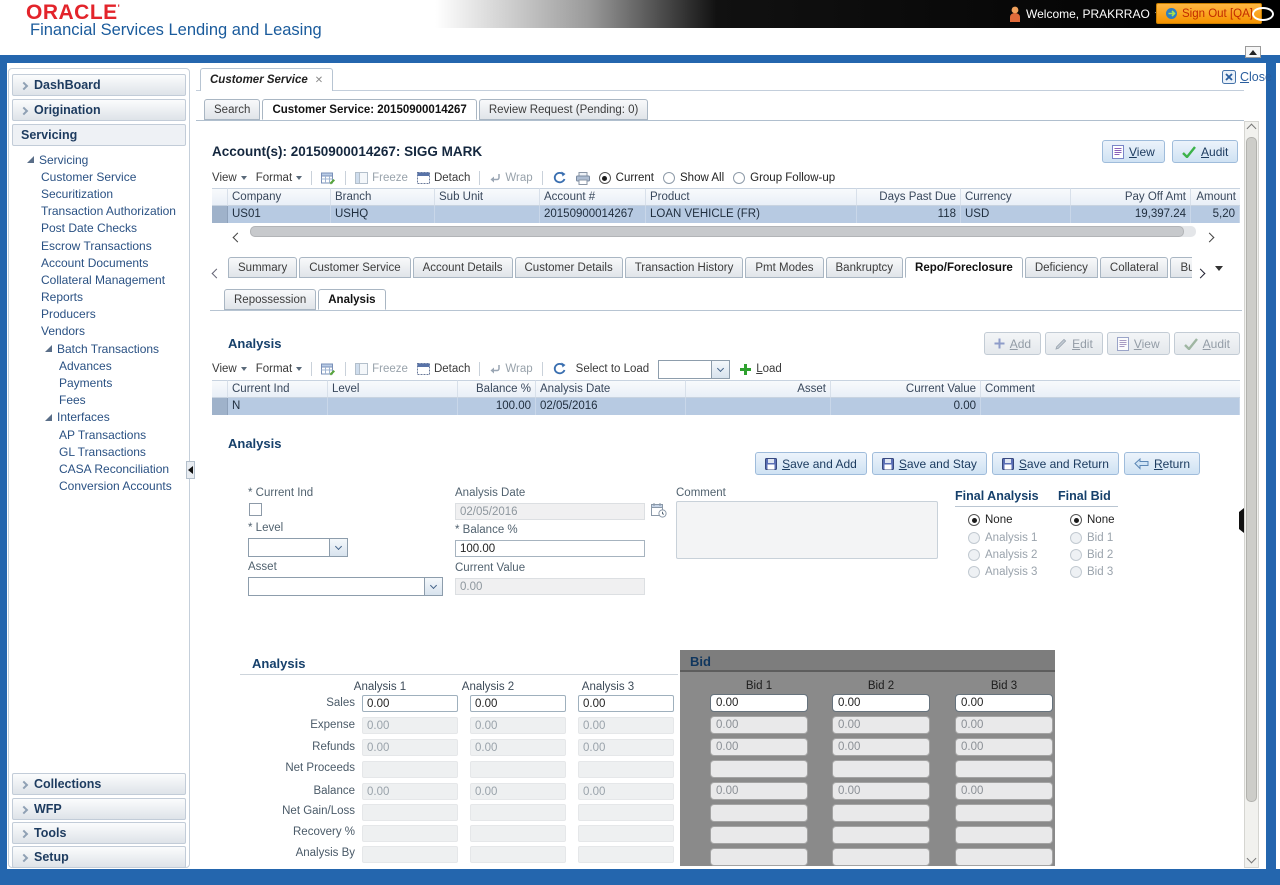  Describe the element at coordinates (626, 703) in the screenshot. I see `sales-analysis3-input` at that location.